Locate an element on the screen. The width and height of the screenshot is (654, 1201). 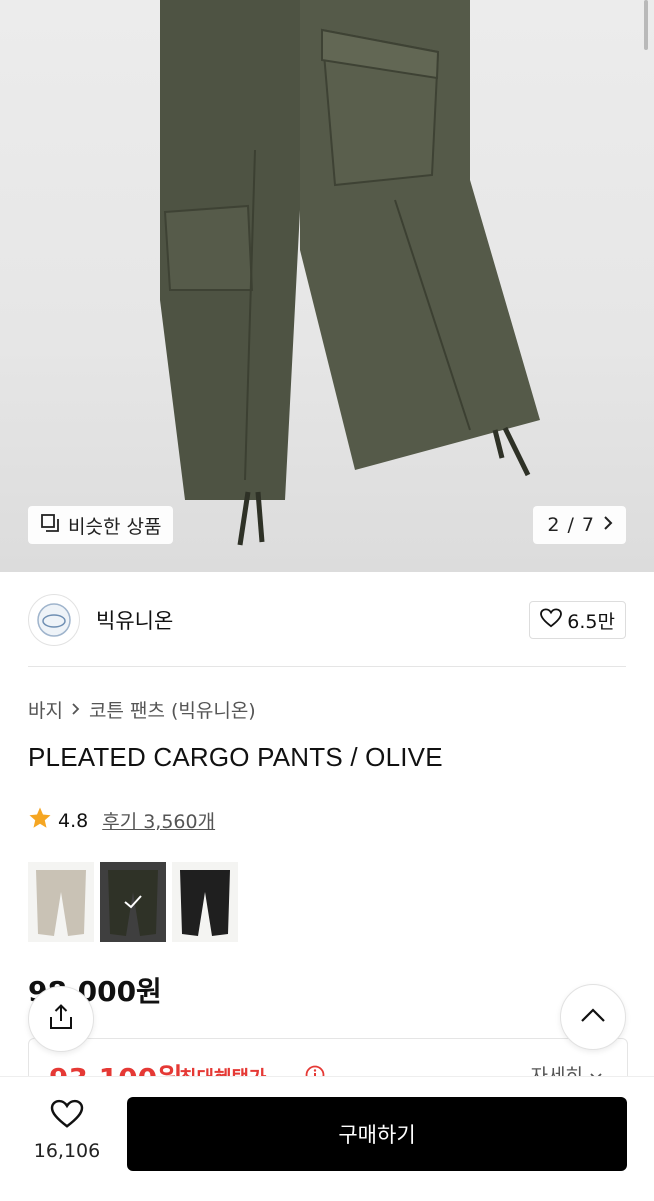
brand-like-button: 6.5만 is located at coordinates (577, 620).